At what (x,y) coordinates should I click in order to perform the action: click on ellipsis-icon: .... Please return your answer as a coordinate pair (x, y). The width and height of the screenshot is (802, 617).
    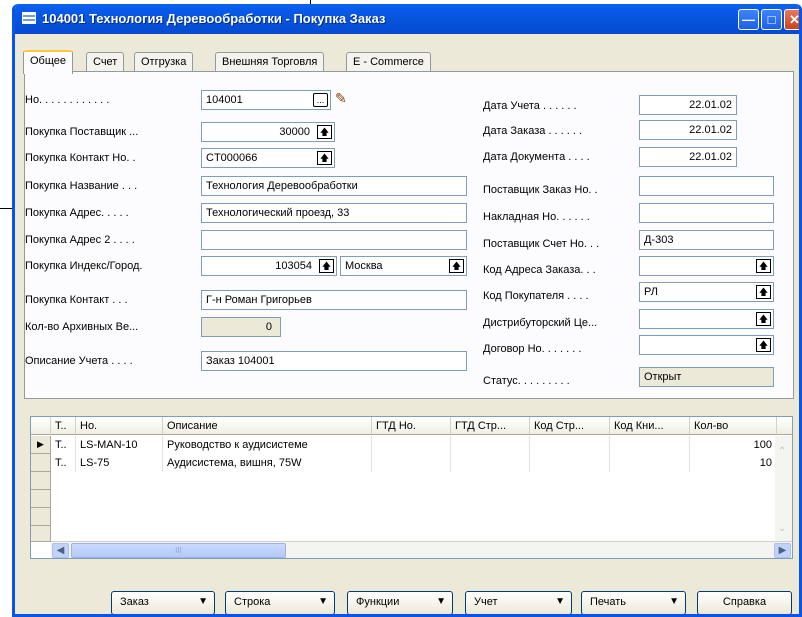
    Looking at the image, I should click on (320, 100).